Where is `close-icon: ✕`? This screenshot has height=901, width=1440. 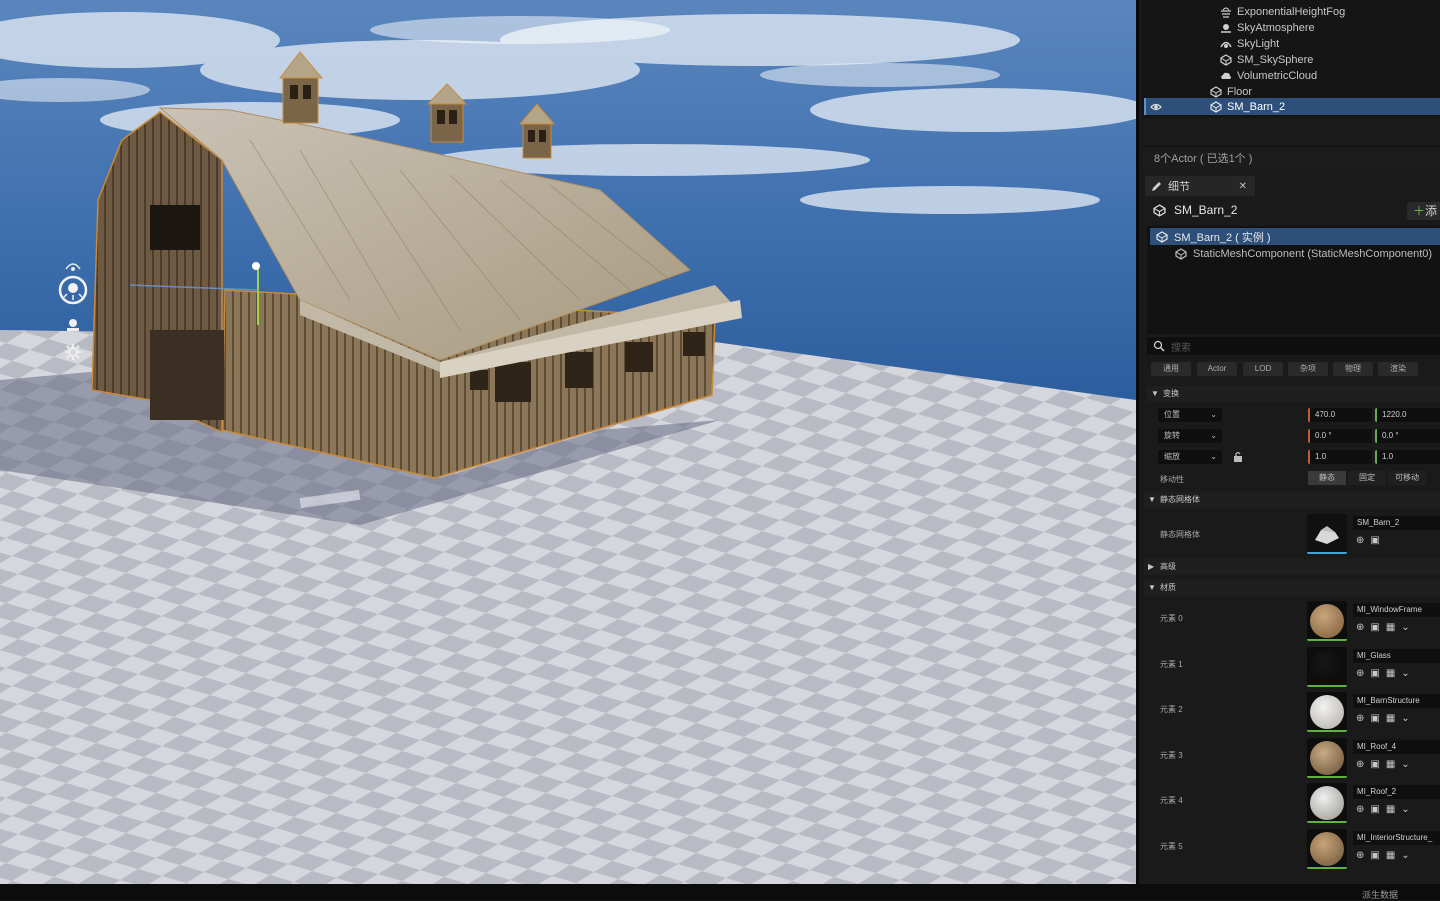
close-icon: ✕ is located at coordinates (1243, 186).